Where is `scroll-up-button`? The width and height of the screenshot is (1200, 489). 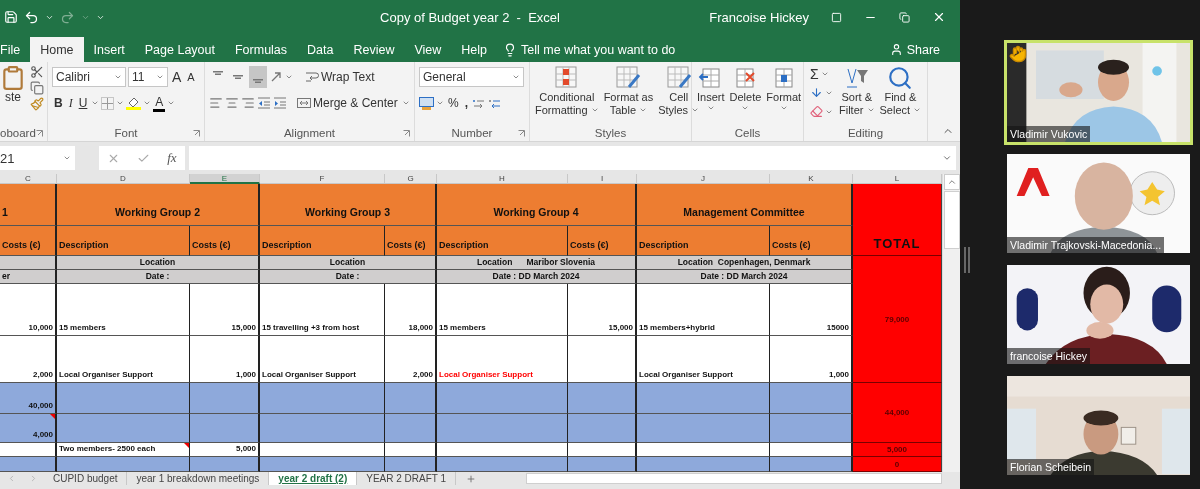
scroll-up-button is located at coordinates (951, 182).